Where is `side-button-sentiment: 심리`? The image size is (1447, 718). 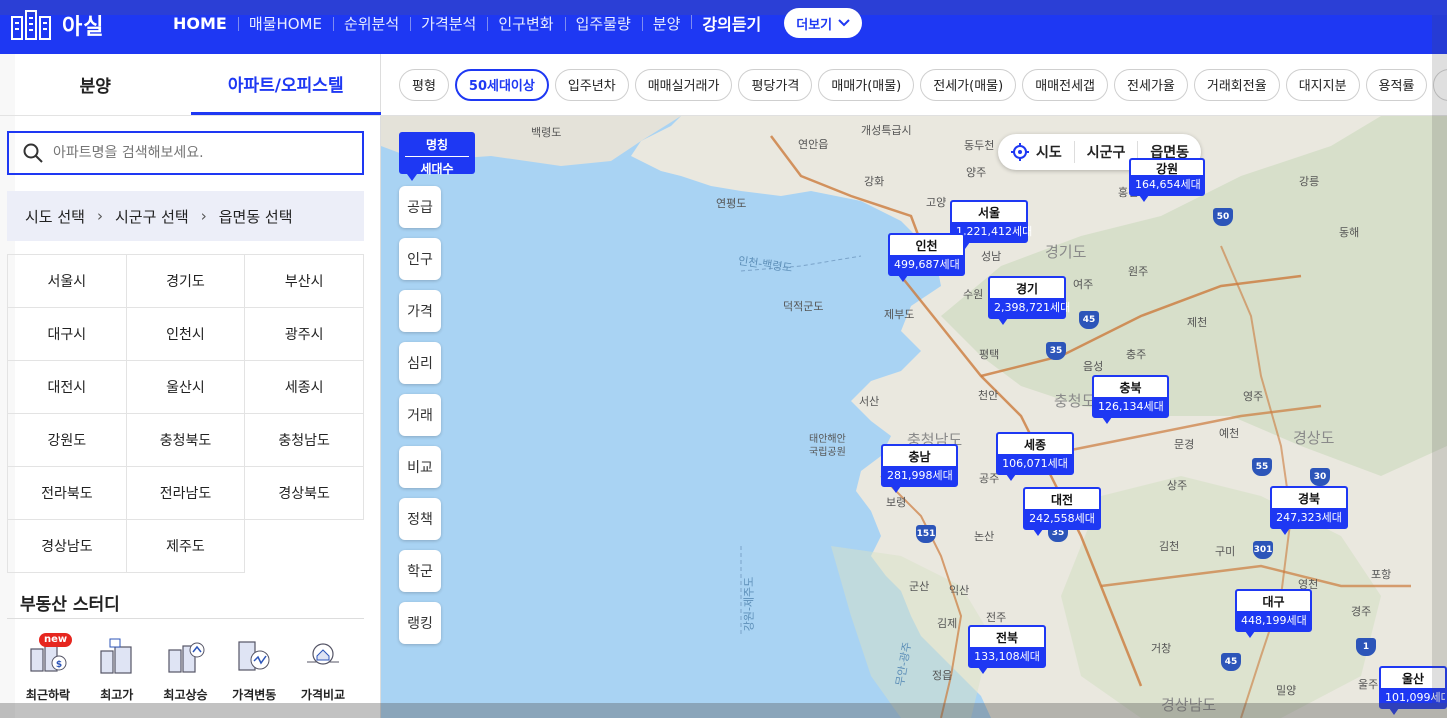
side-button-sentiment: 심리 is located at coordinates (420, 363).